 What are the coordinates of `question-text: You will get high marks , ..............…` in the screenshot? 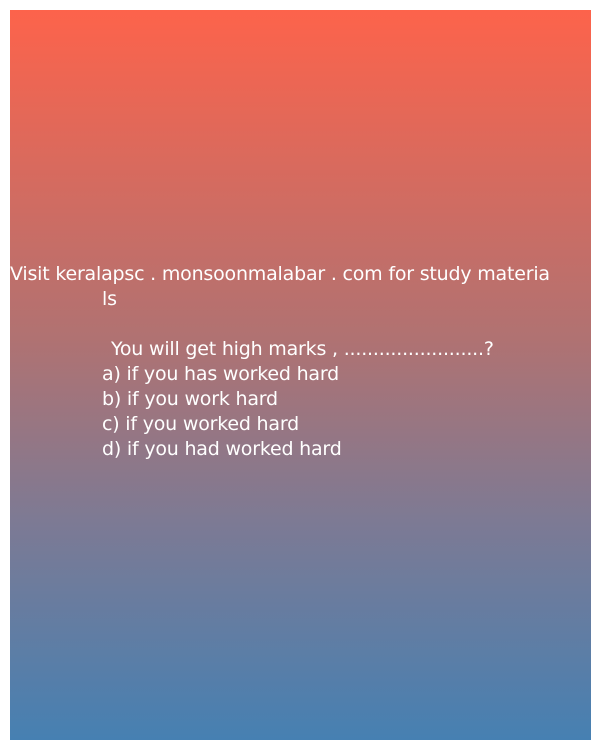 It's located at (302, 349).